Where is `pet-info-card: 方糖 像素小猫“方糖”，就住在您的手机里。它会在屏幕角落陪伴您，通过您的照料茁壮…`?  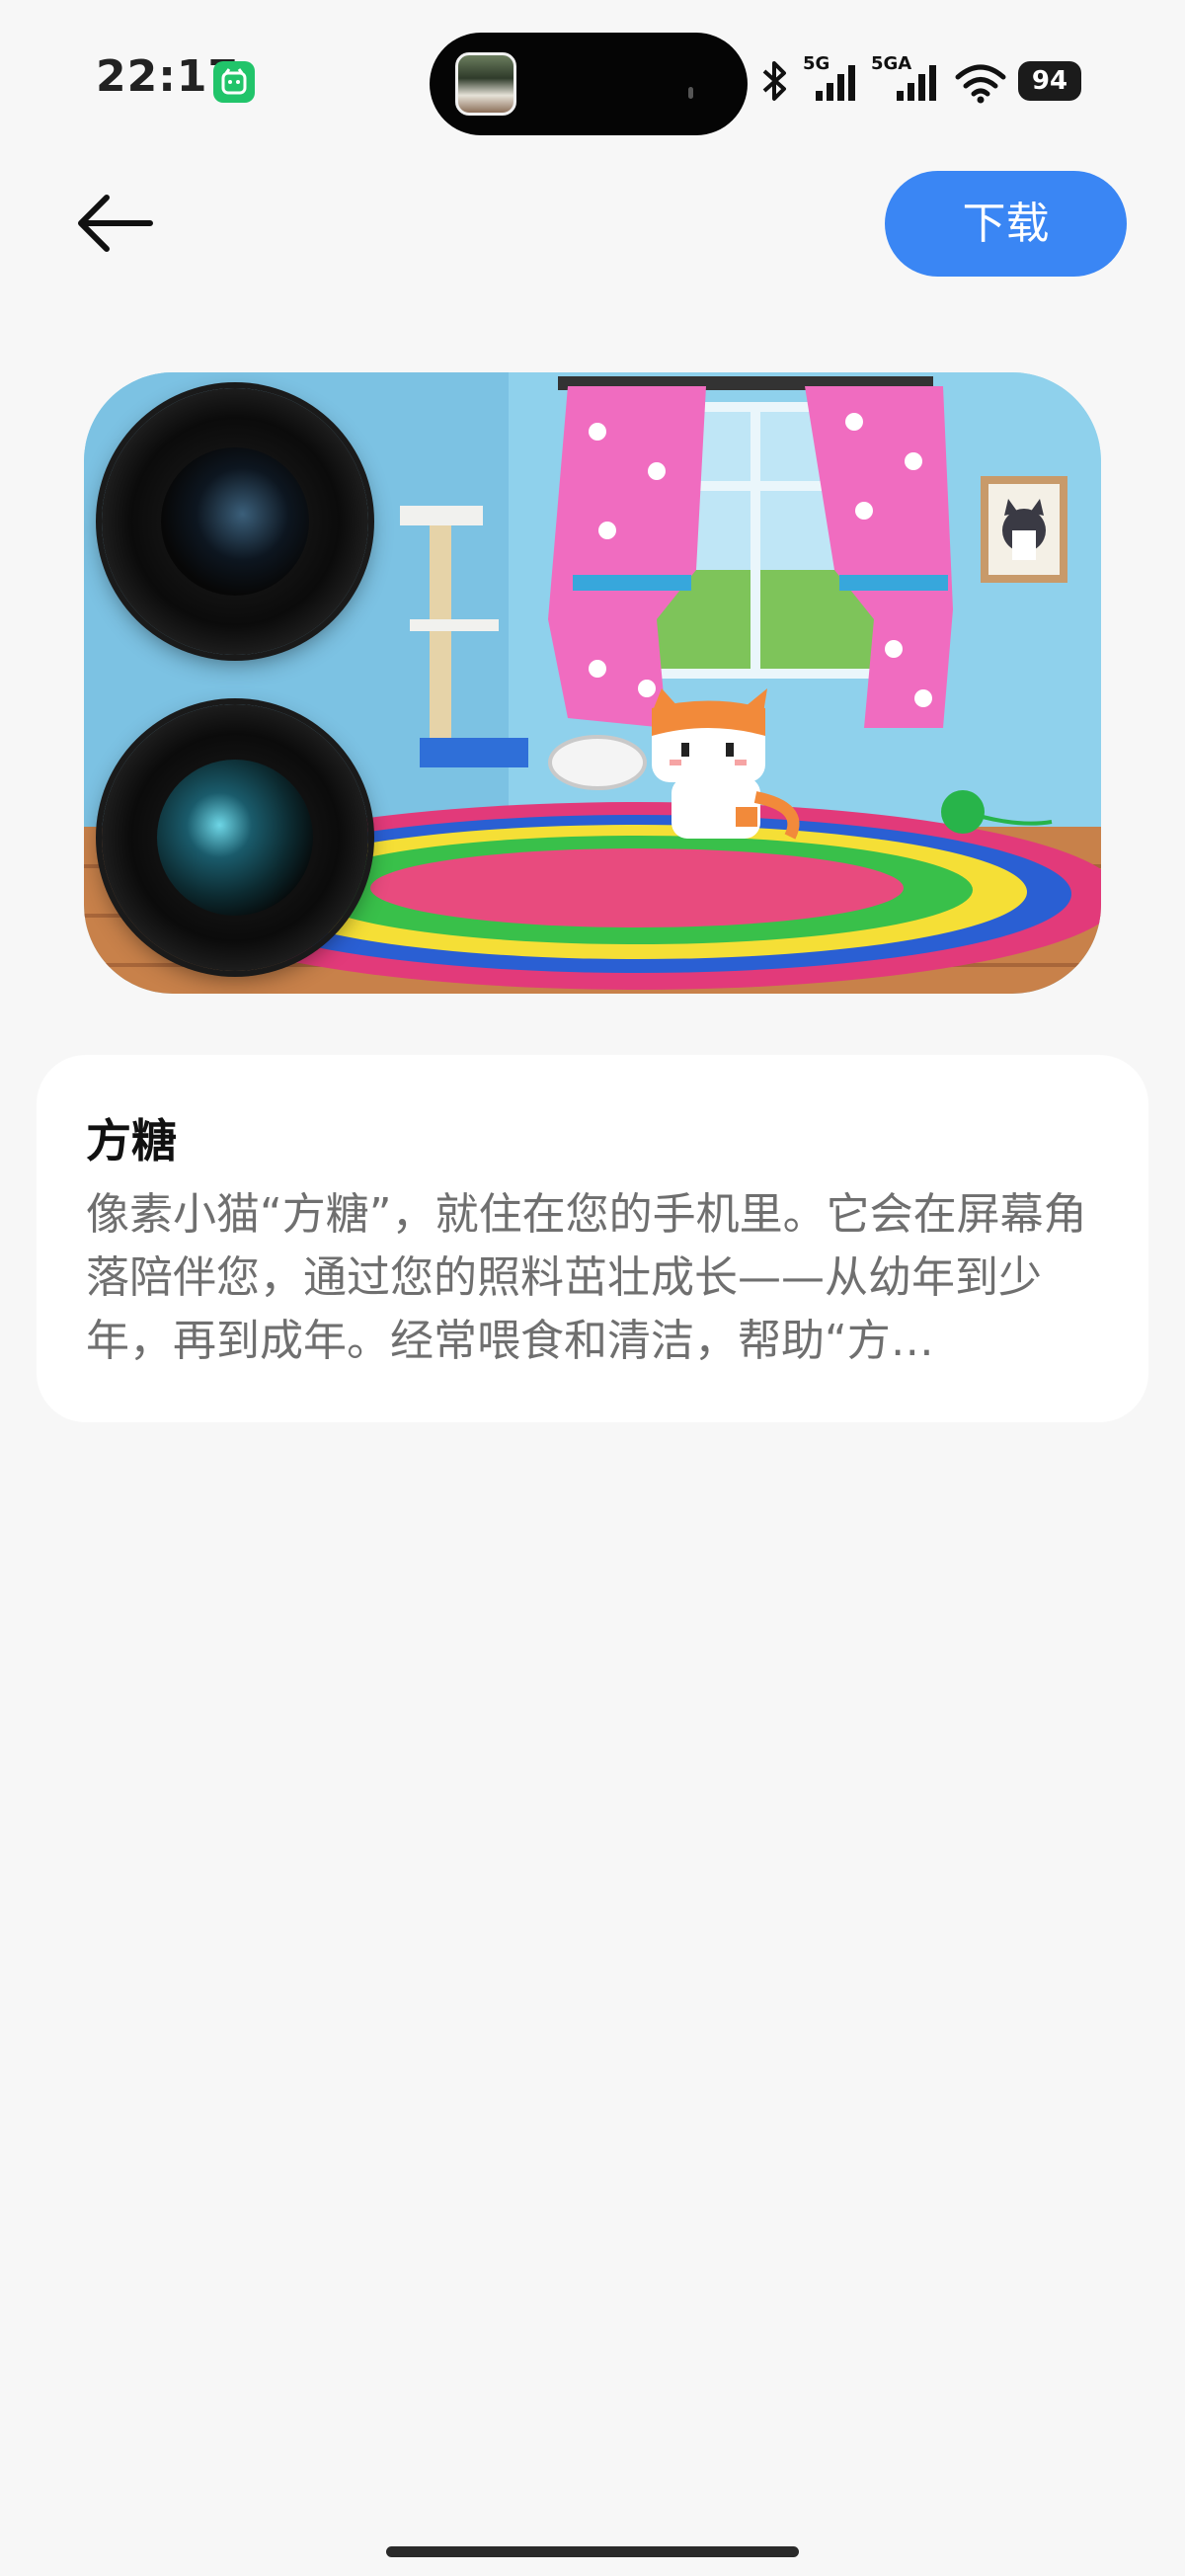 pet-info-card: 方糖 像素小猫“方糖”，就住在您的手机里。它会在屏幕角落陪伴您，通过您的照料茁壮… is located at coordinates (592, 1238).